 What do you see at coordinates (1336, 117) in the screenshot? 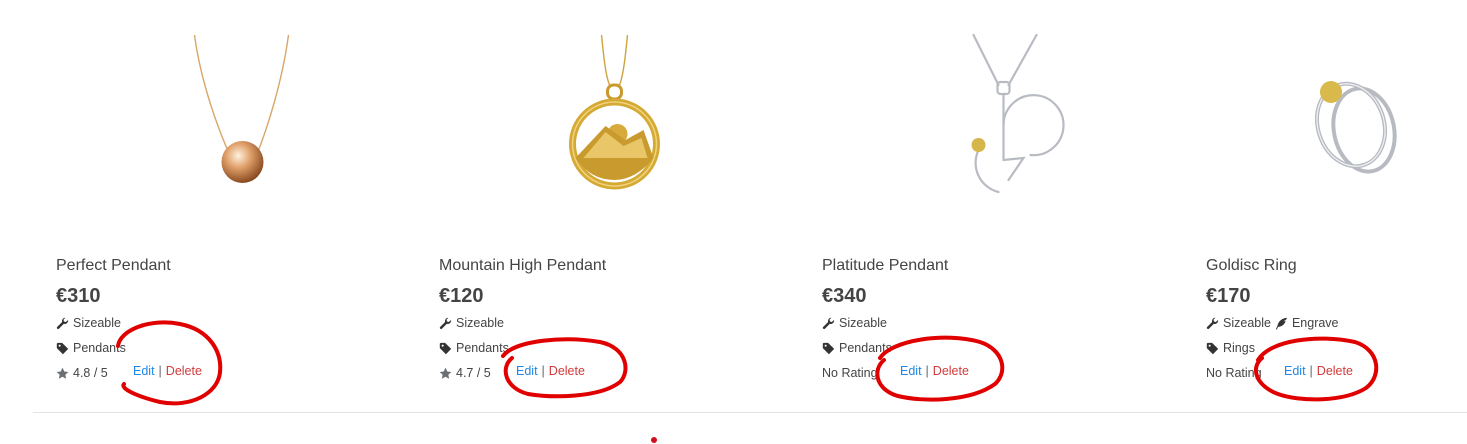
I see `product-image-goldisc-ring` at bounding box center [1336, 117].